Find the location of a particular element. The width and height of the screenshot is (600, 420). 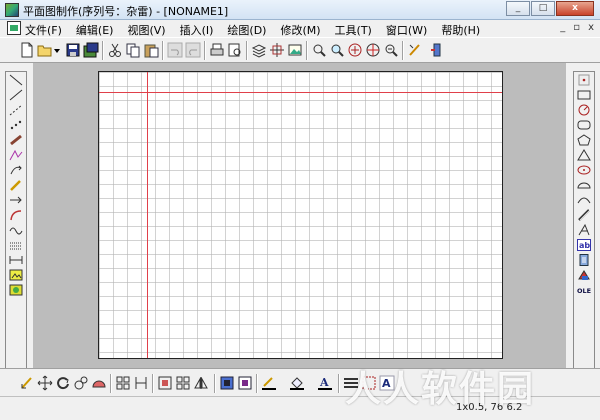

wall-tool-icon is located at coordinates (584, 215).